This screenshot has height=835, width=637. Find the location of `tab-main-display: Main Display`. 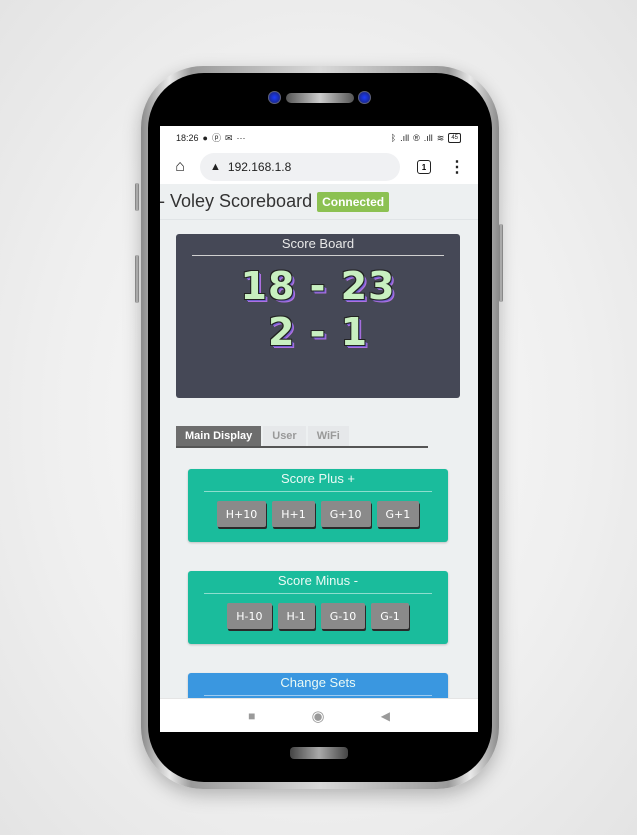

tab-main-display: Main Display is located at coordinates (219, 436).